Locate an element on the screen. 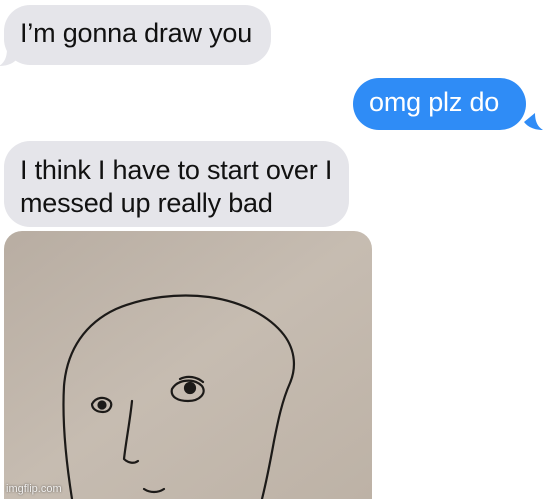 This screenshot has height=499, width=544. message-text-line-2: messed up really bad is located at coordinates (146, 203).